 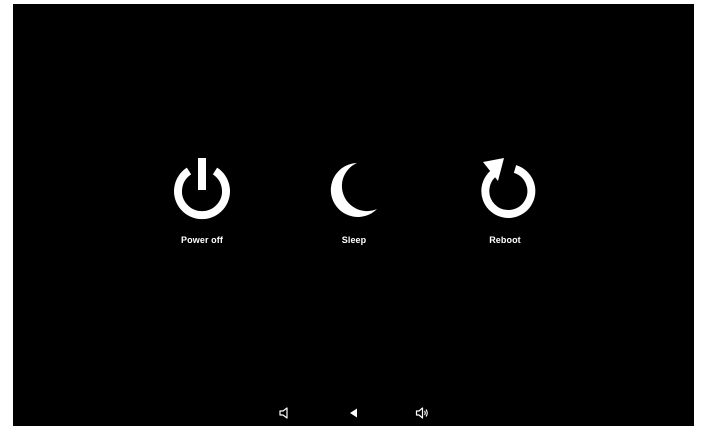 What do you see at coordinates (354, 240) in the screenshot?
I see `sleep-label: Sleep` at bounding box center [354, 240].